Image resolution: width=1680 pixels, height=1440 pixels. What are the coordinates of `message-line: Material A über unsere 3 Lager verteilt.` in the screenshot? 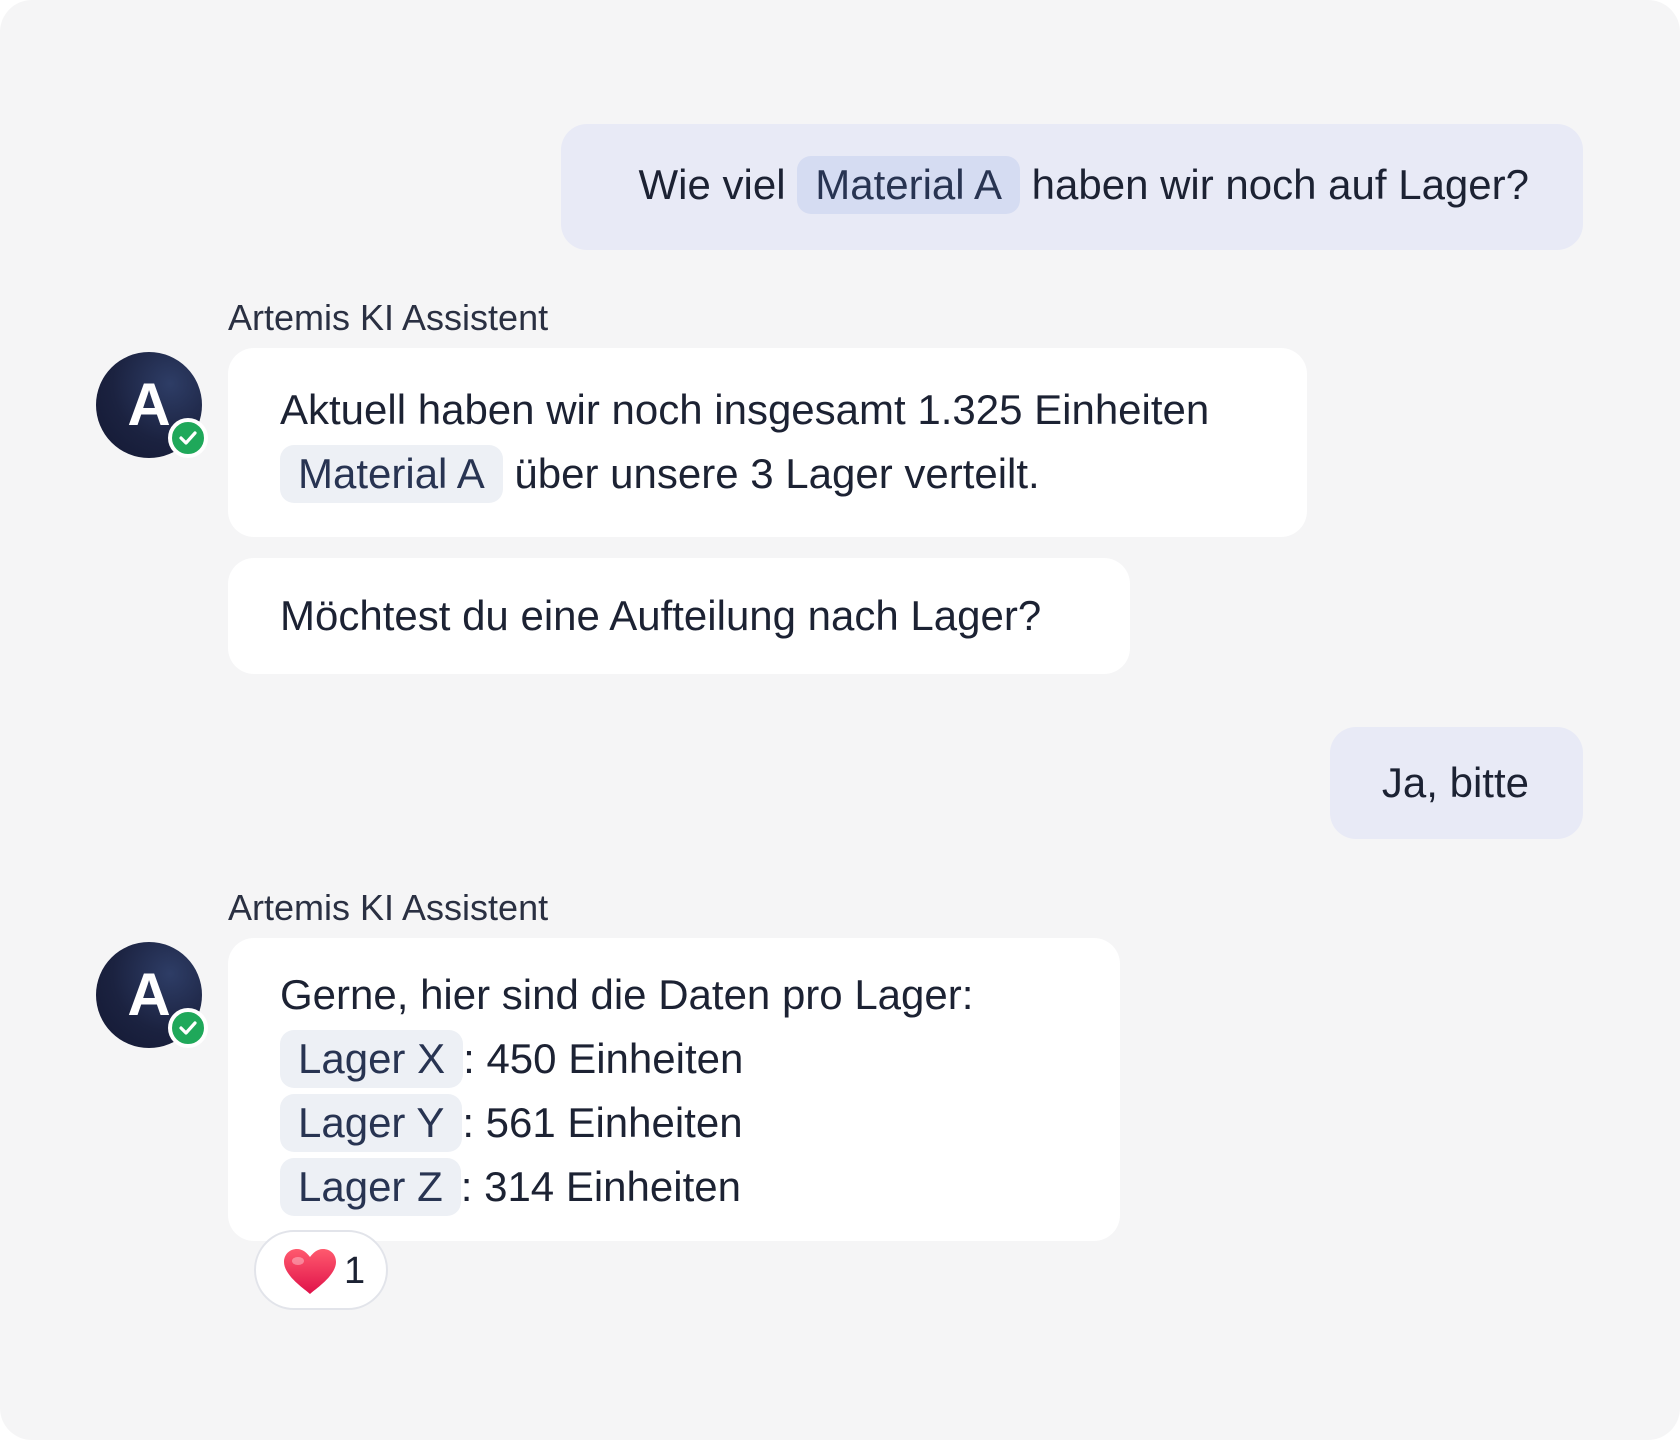 It's located at (766, 474).